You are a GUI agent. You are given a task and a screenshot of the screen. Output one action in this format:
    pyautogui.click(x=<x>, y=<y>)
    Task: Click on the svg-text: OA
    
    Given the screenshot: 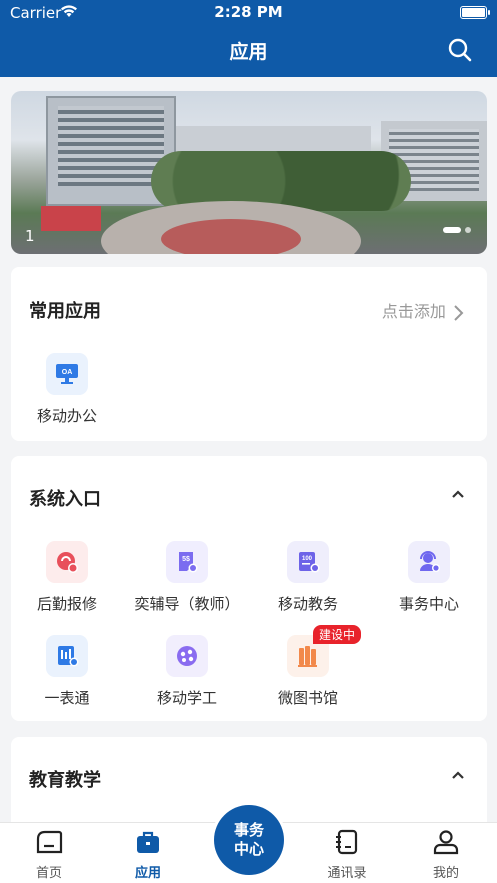 What is the action you would take?
    pyautogui.click(x=67, y=372)
    